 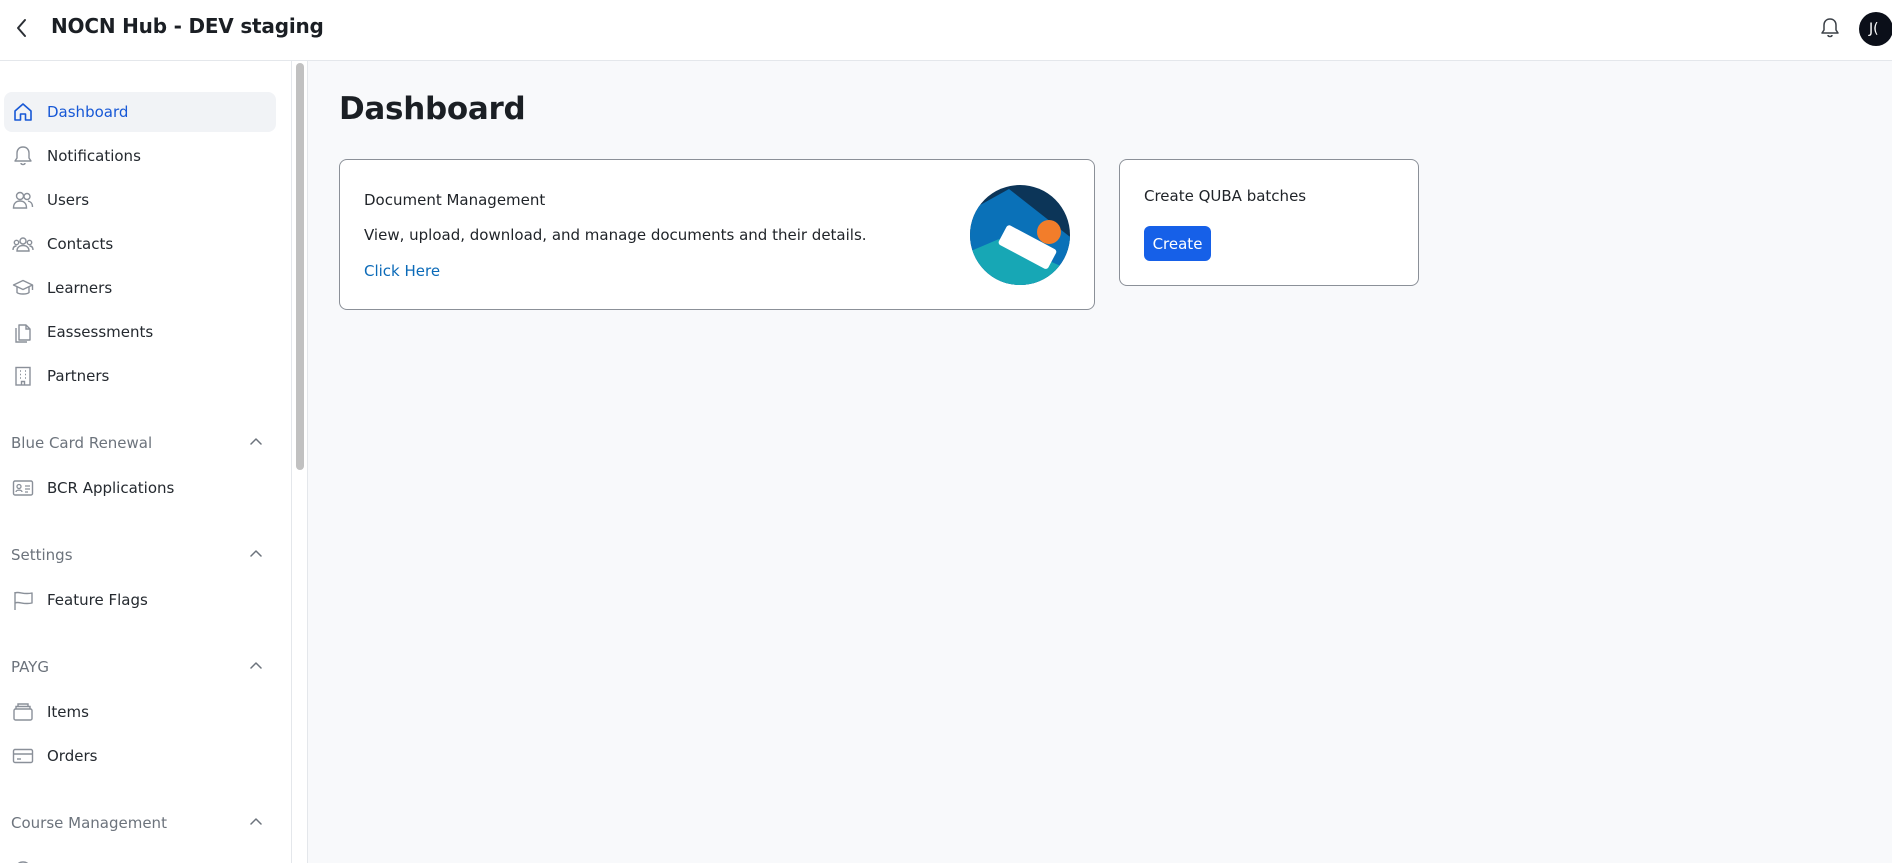 I want to click on sidebar-scrollbar, so click(x=300, y=462).